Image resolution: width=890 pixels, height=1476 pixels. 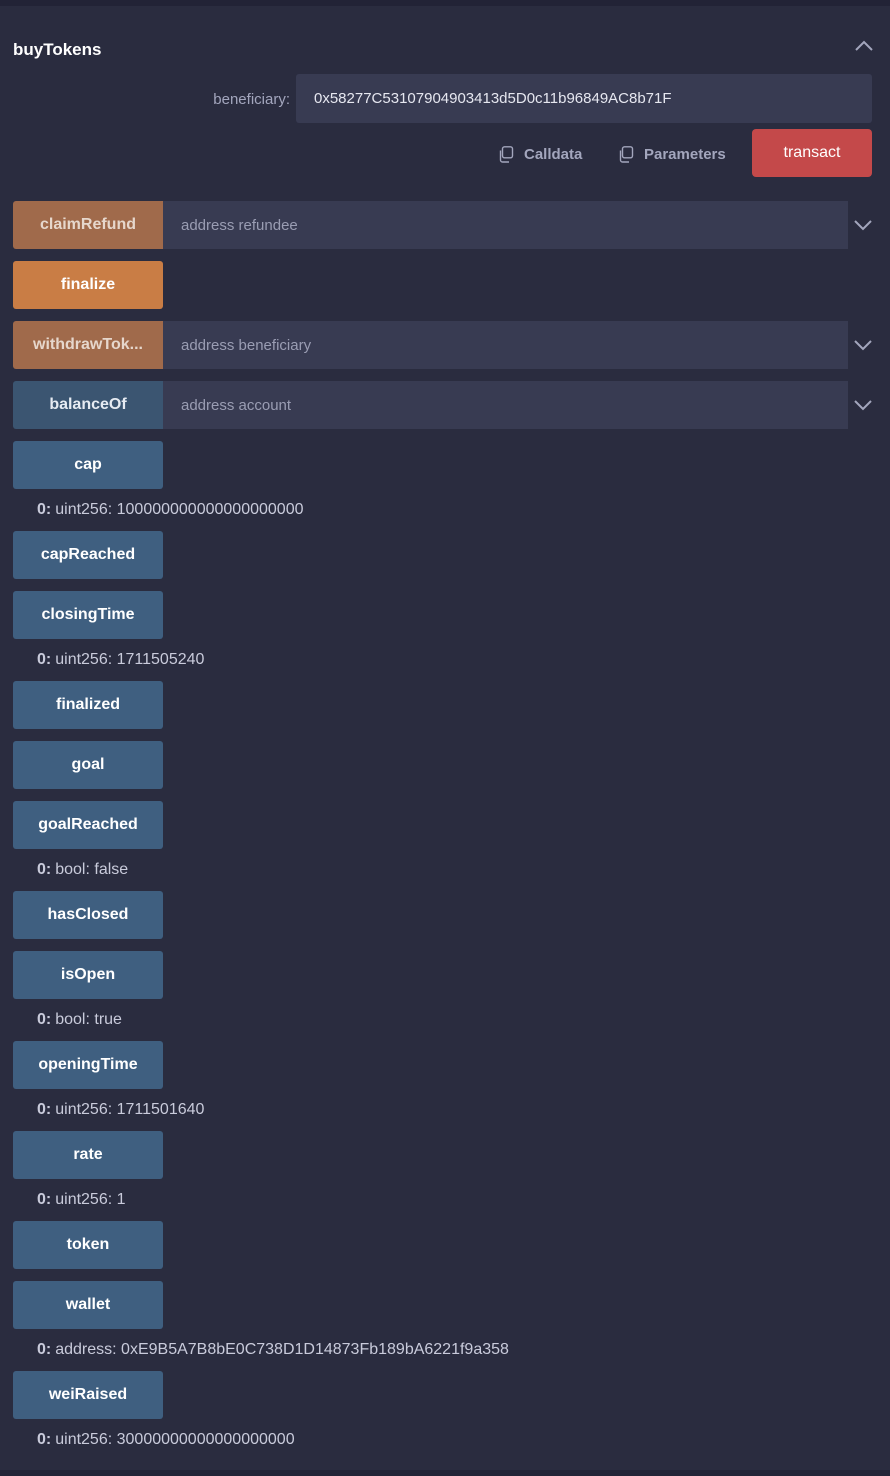 I want to click on is-open-row: isOpen, so click(x=88, y=975).